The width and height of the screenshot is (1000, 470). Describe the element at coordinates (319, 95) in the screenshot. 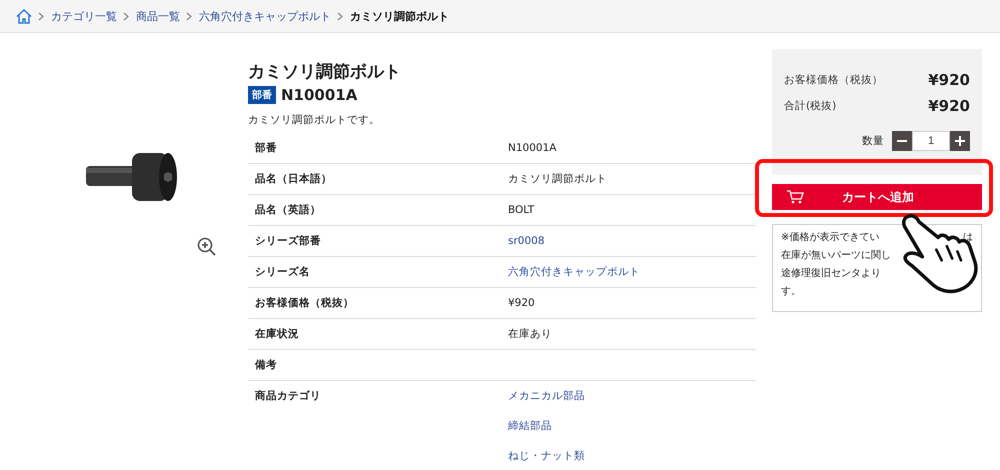

I see `part-number: N10001A` at that location.